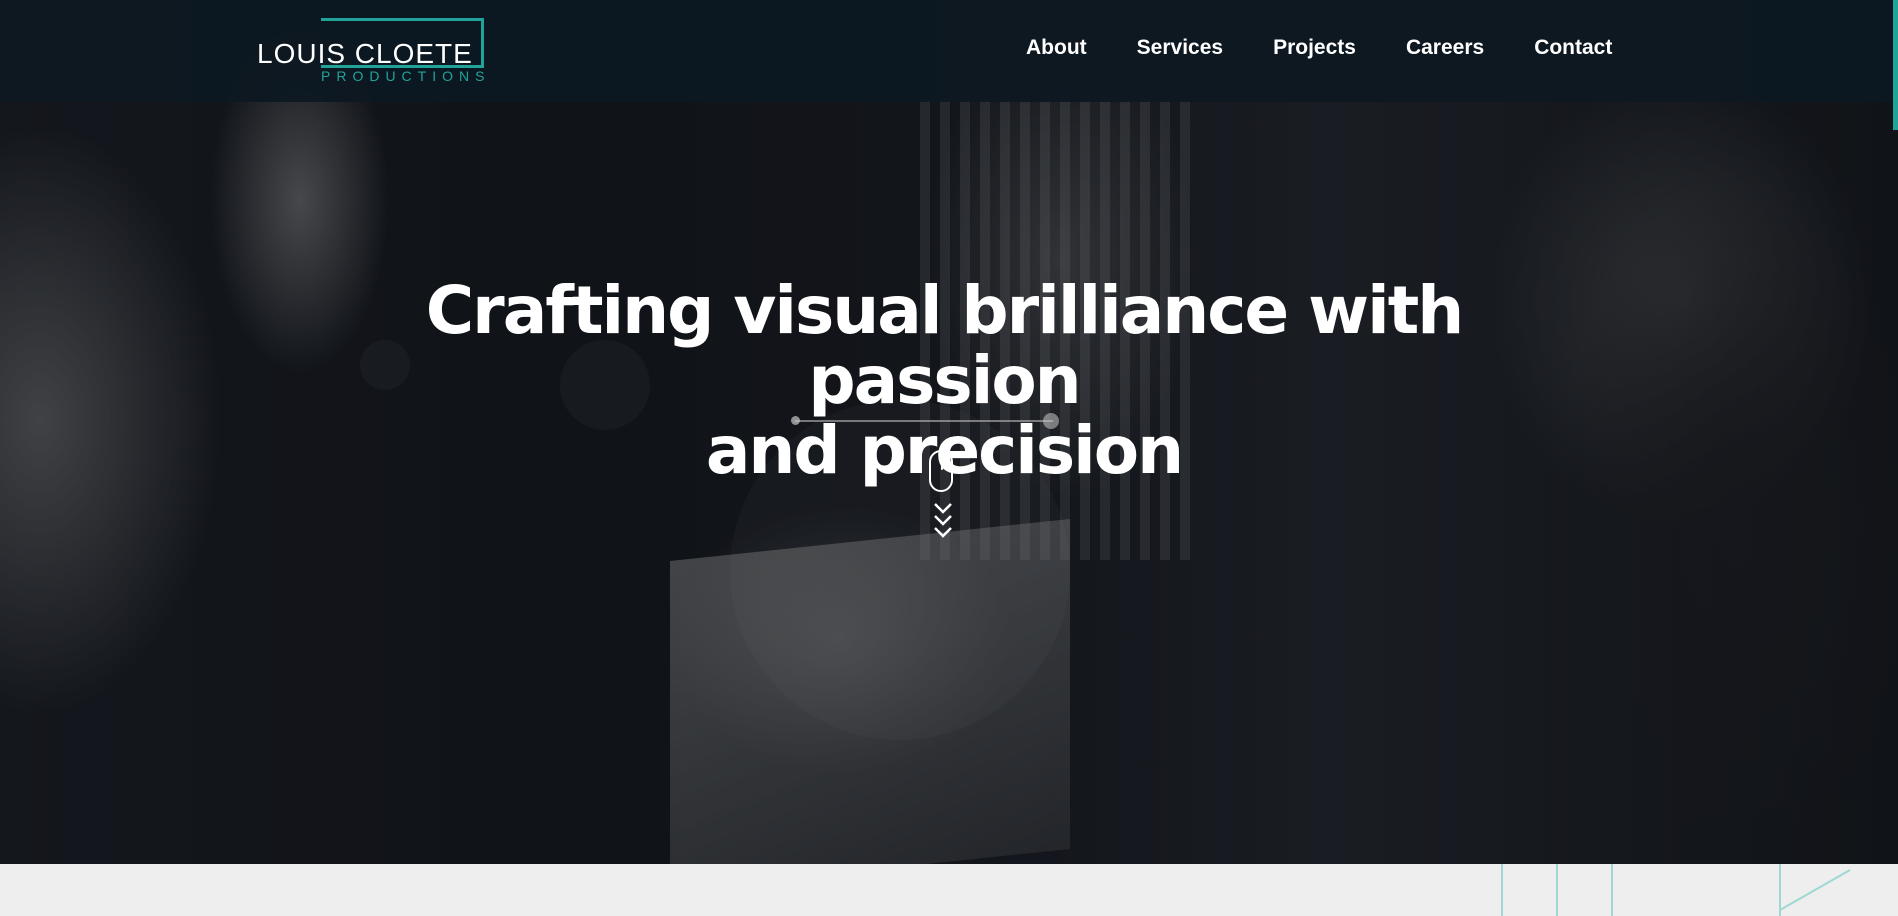 This screenshot has width=1898, height=916. What do you see at coordinates (944, 345) in the screenshot?
I see `headline-line-1: Crafting visual brilliance with passion` at bounding box center [944, 345].